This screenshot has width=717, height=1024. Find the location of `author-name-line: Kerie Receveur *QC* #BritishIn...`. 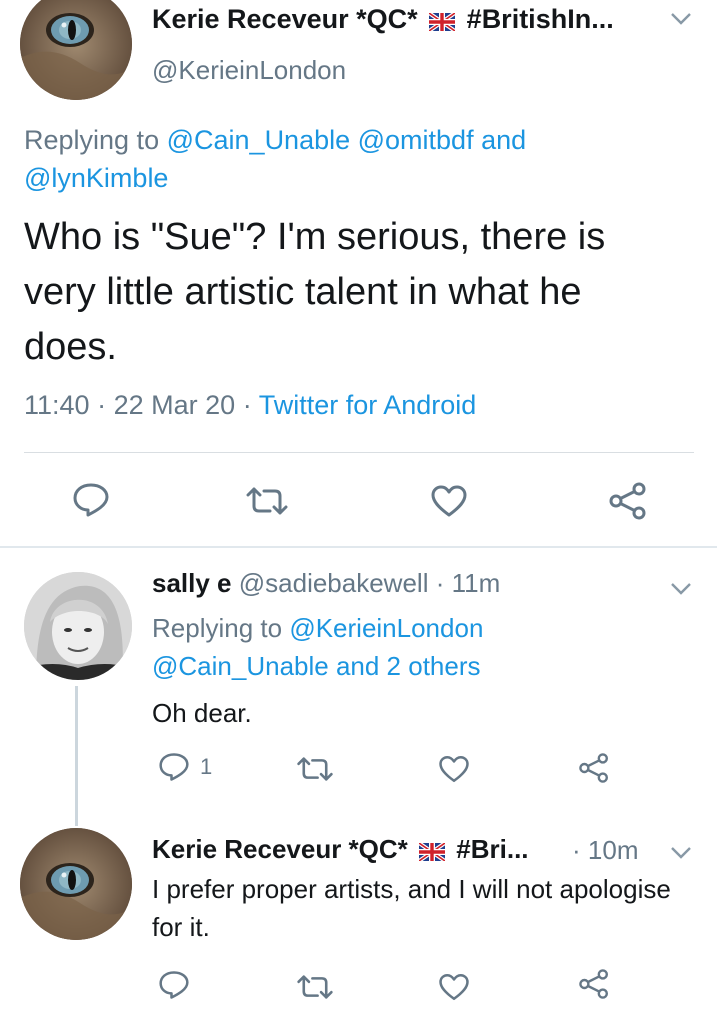

author-name-line: Kerie Receveur *QC* #BritishIn... is located at coordinates (383, 19).